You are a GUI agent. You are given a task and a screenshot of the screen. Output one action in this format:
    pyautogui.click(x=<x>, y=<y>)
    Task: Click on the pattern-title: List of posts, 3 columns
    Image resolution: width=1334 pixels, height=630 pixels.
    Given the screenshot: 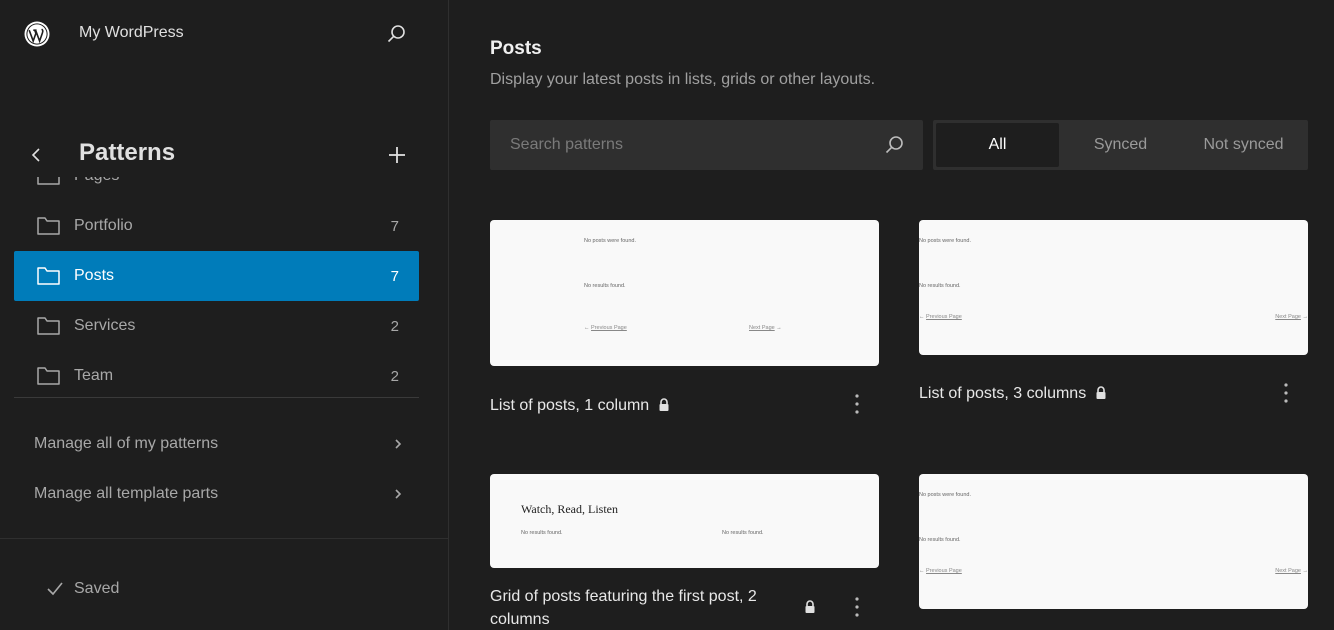 What is the action you would take?
    pyautogui.click(x=1089, y=393)
    